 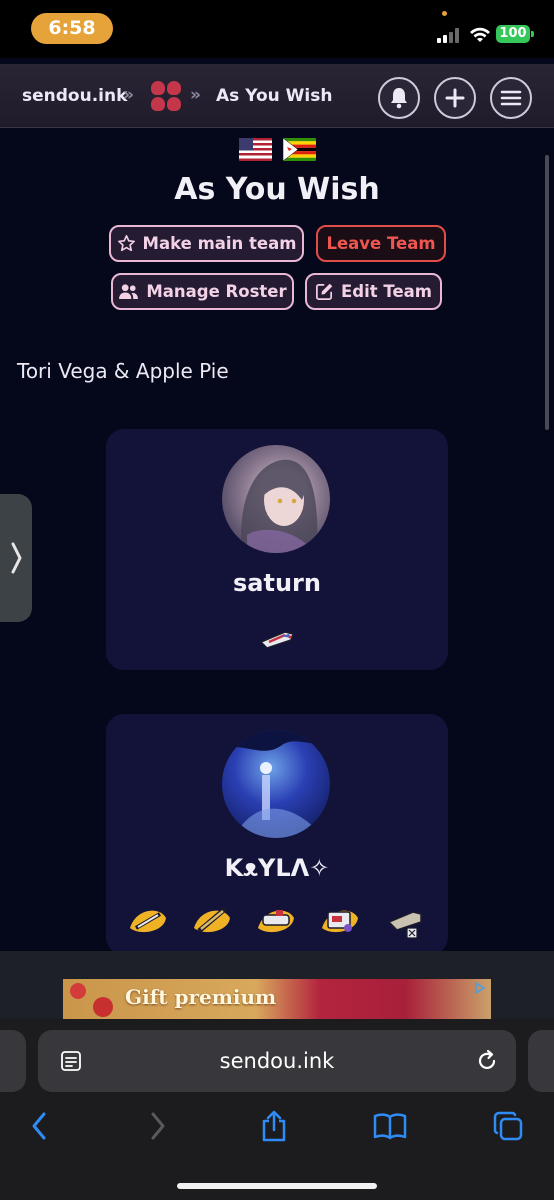 What do you see at coordinates (277, 868) in the screenshot?
I see `member-name: KᴥYLΛ✧` at bounding box center [277, 868].